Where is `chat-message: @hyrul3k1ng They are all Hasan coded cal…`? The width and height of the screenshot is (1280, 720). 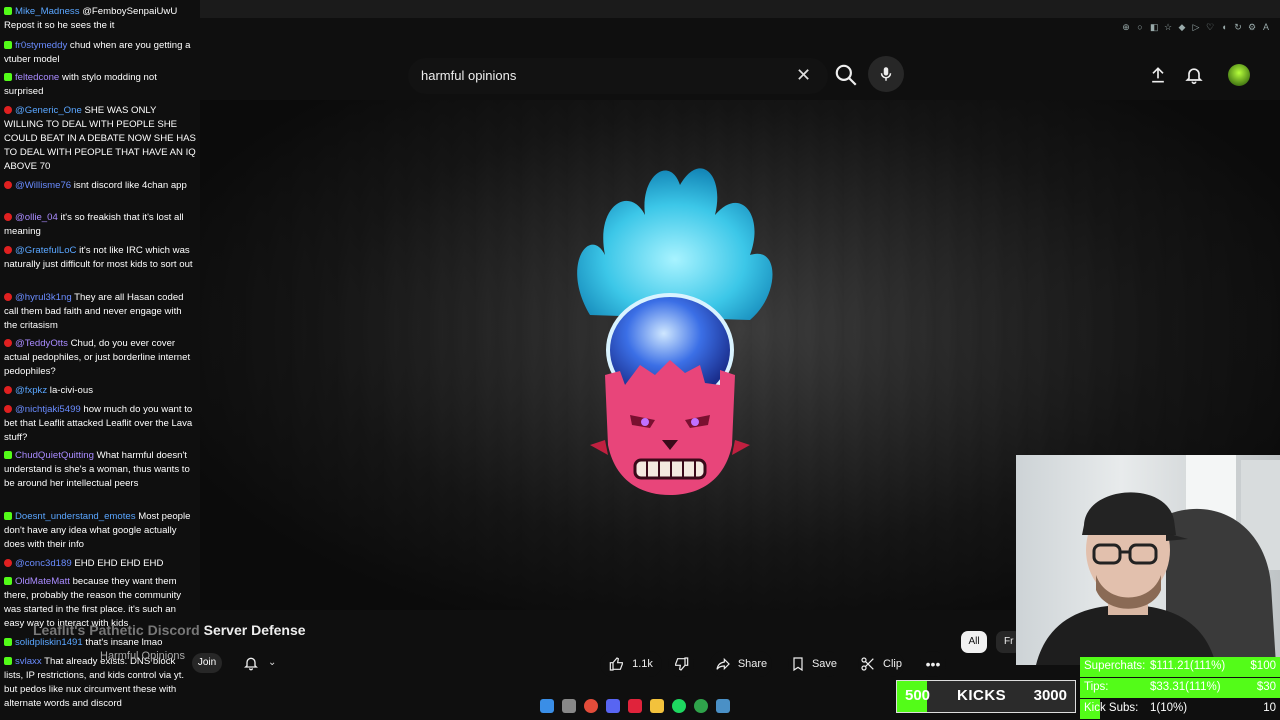
chat-message: @hyrul3k1ng They are all Hasan coded cal… is located at coordinates (100, 312).